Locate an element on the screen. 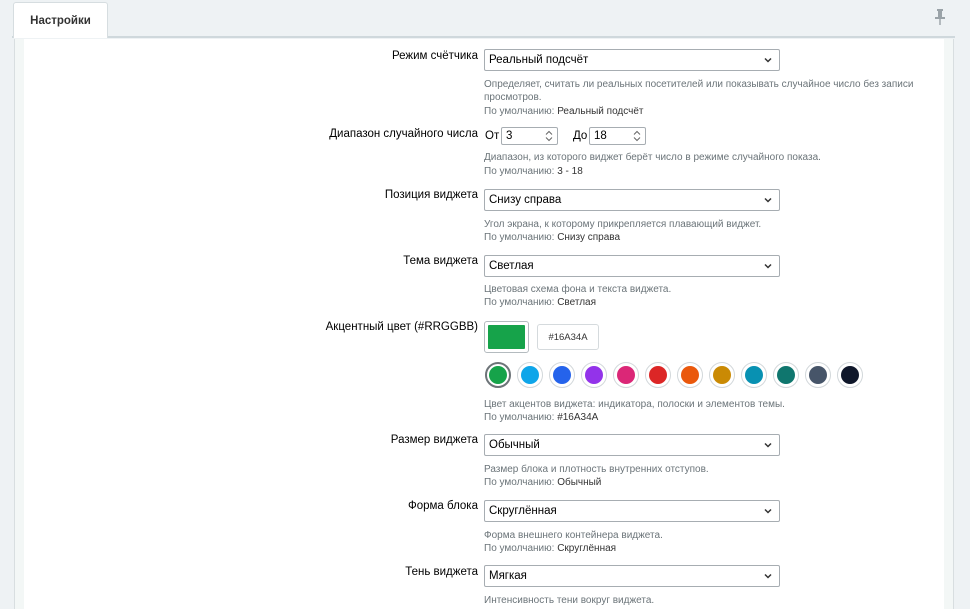 The width and height of the screenshot is (970, 609). size-select: Обычный is located at coordinates (632, 445).